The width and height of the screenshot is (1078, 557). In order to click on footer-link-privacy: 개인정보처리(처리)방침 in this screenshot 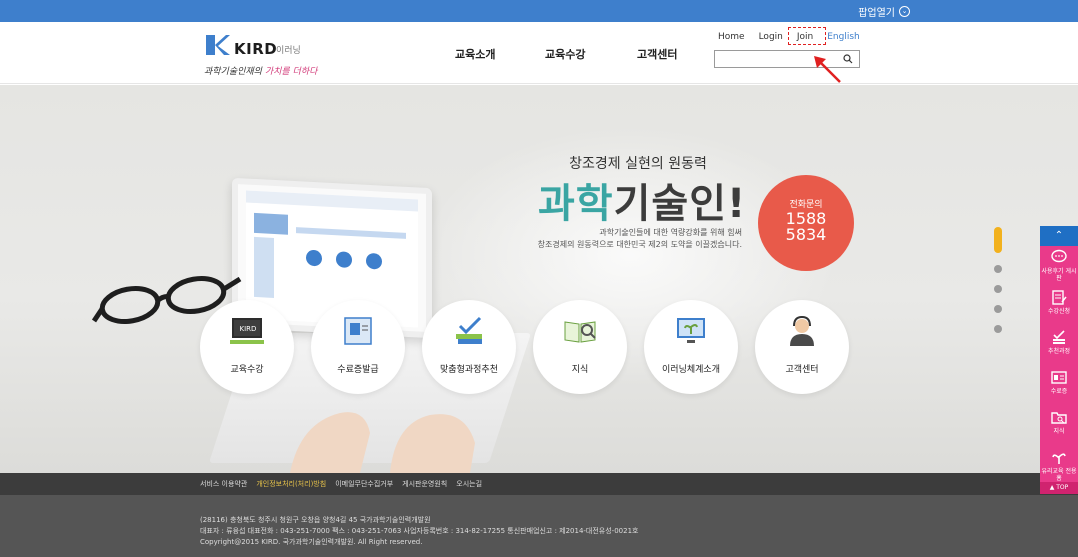, I will do `click(291, 484)`.